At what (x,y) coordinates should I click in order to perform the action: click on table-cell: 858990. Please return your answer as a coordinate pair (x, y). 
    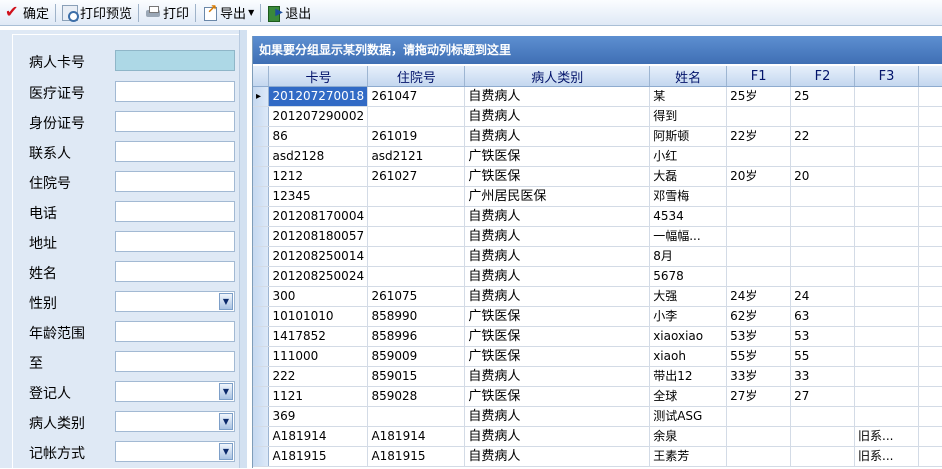
    Looking at the image, I should click on (416, 316).